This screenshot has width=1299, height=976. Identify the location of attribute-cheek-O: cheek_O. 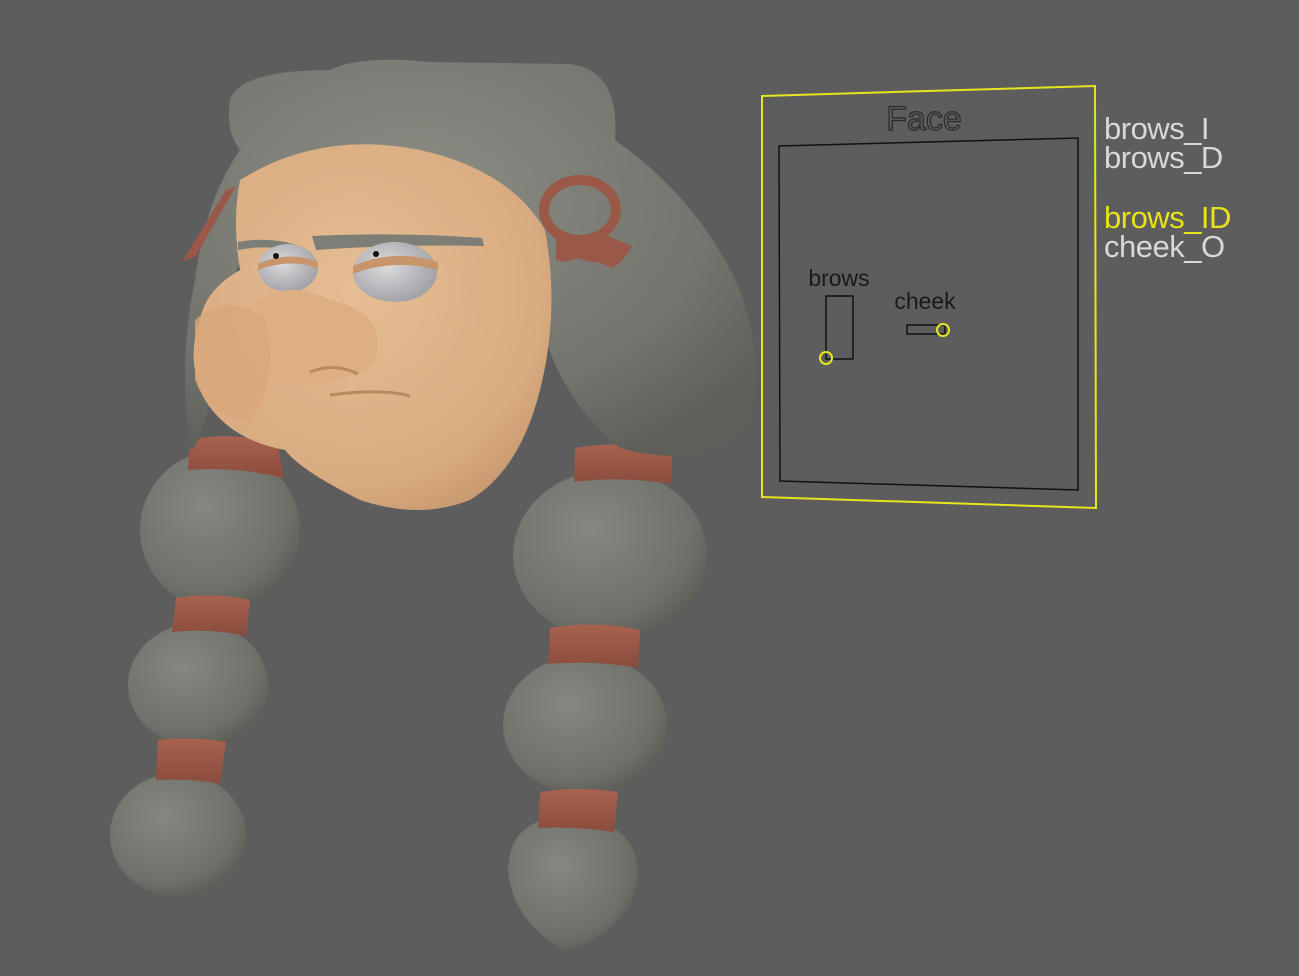
(1167, 246).